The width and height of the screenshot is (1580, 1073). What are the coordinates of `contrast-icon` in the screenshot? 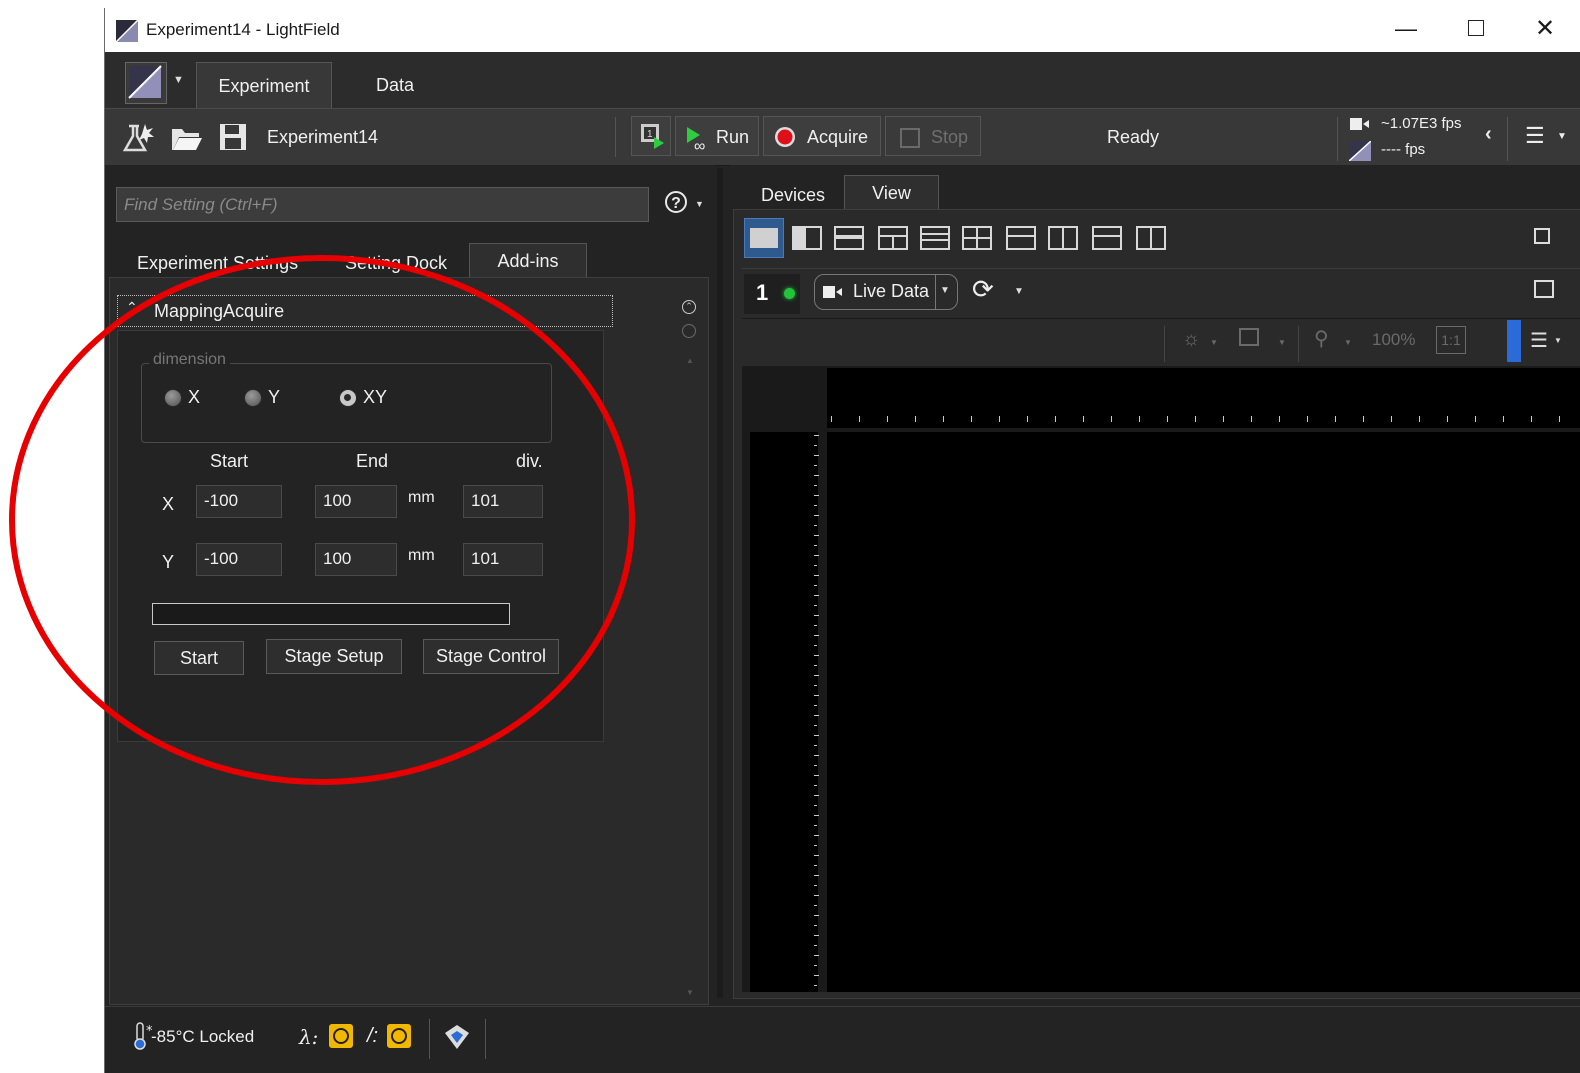 It's located at (1249, 337).